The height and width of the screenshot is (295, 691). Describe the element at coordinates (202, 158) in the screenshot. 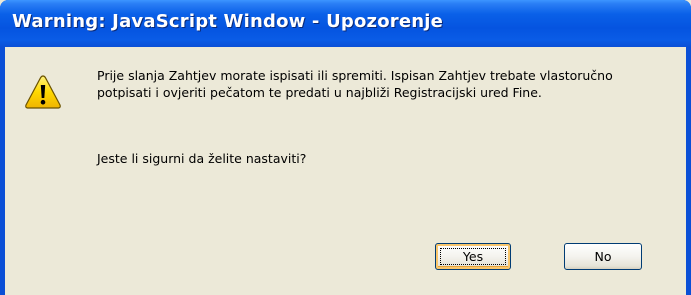

I see `dialog-question: Jeste li sigurni da želite nastaviti?` at that location.